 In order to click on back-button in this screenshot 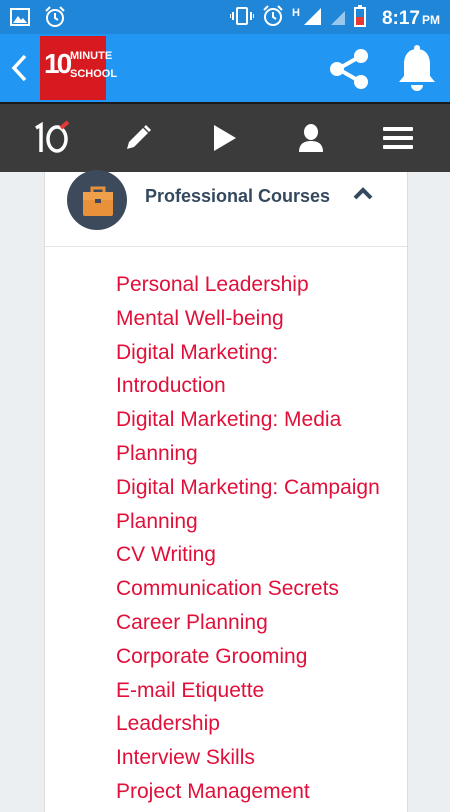, I will do `click(20, 68)`.